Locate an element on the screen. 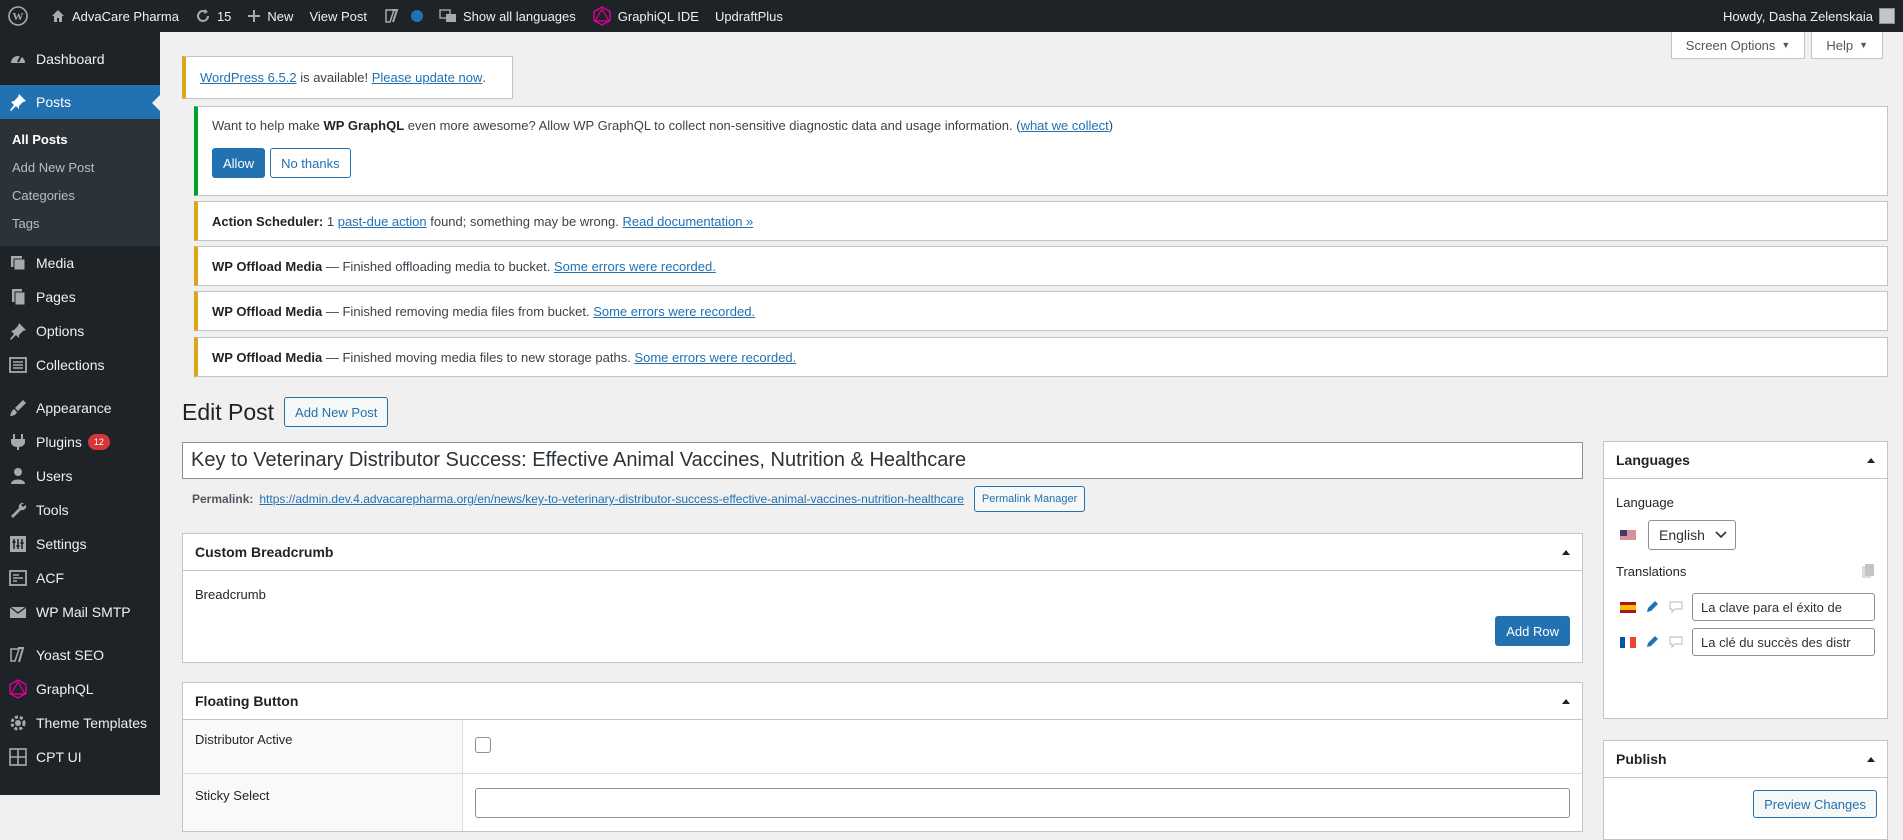  page-header: Edit Post Add New Post is located at coordinates (285, 412).